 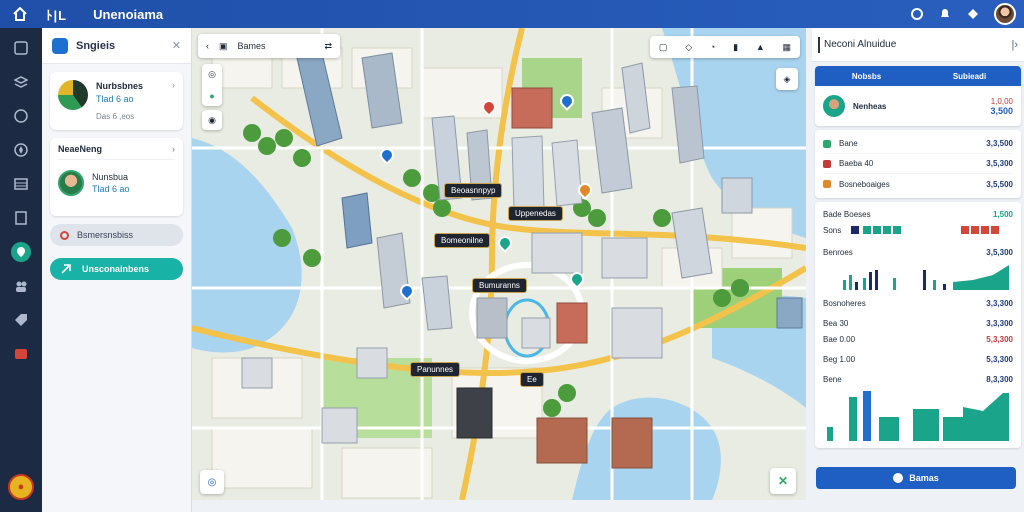 I want to click on locate-icon: ◉, so click(x=212, y=120).